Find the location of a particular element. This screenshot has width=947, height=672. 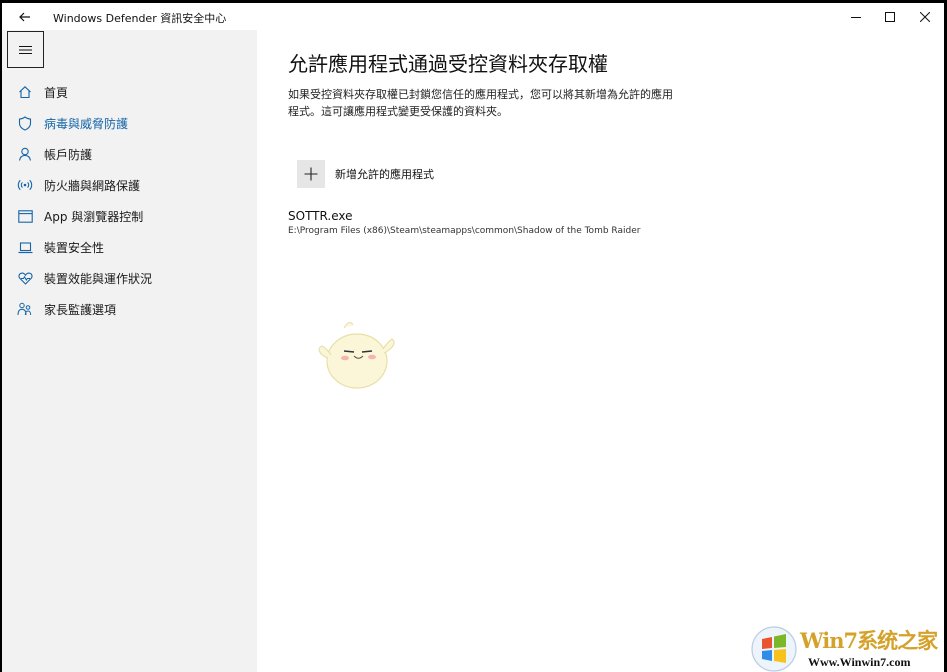

sidebar-item-firewall: 防火牆與網路保護 is located at coordinates (129, 185).